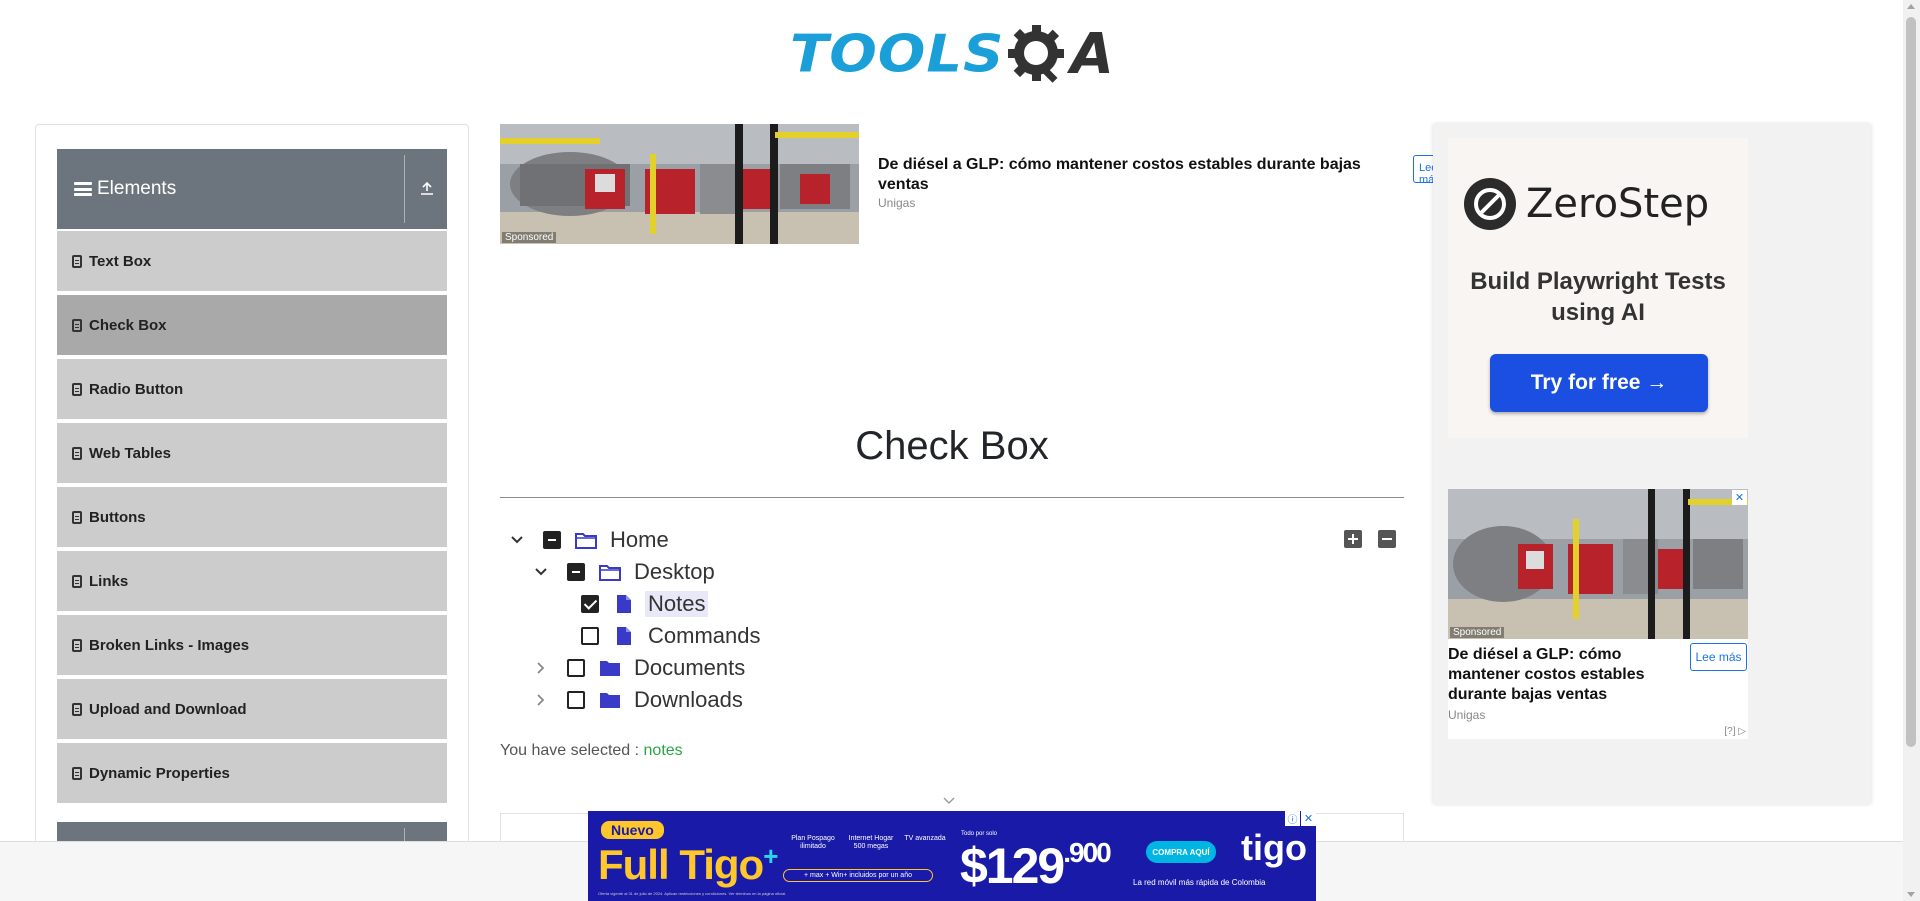 This screenshot has height=901, width=1920. What do you see at coordinates (871, 842) in the screenshot?
I see `banner-feature-2: Internet Hogar 500 megas` at bounding box center [871, 842].